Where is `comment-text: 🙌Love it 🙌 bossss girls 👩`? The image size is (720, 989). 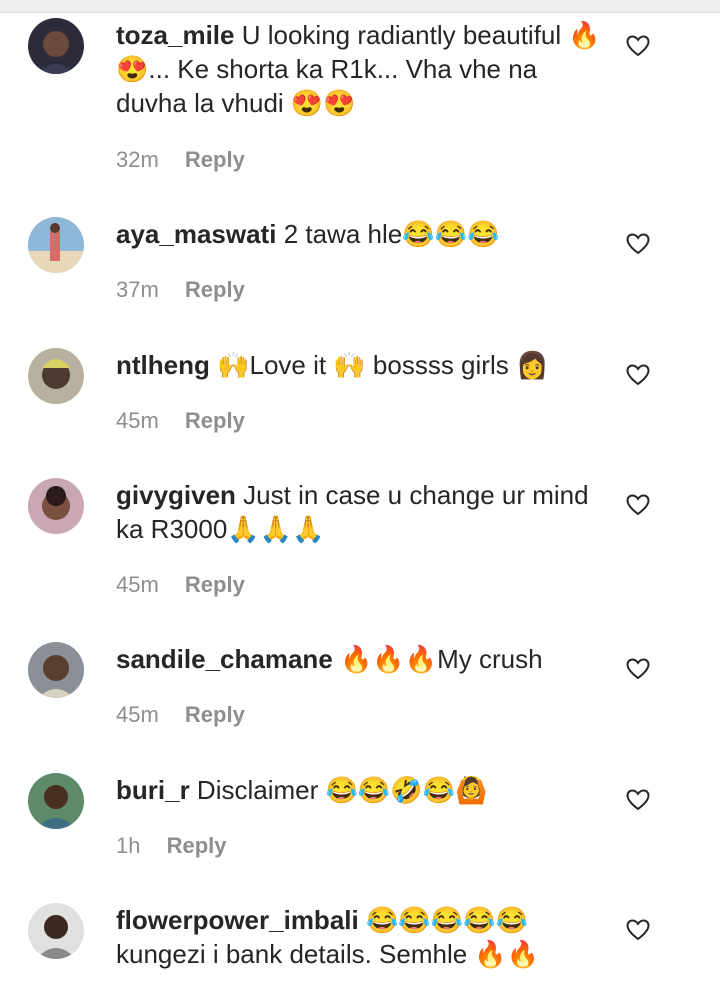
comment-text: 🙌Love it 🙌 bossss girls 👩 is located at coordinates (383, 365).